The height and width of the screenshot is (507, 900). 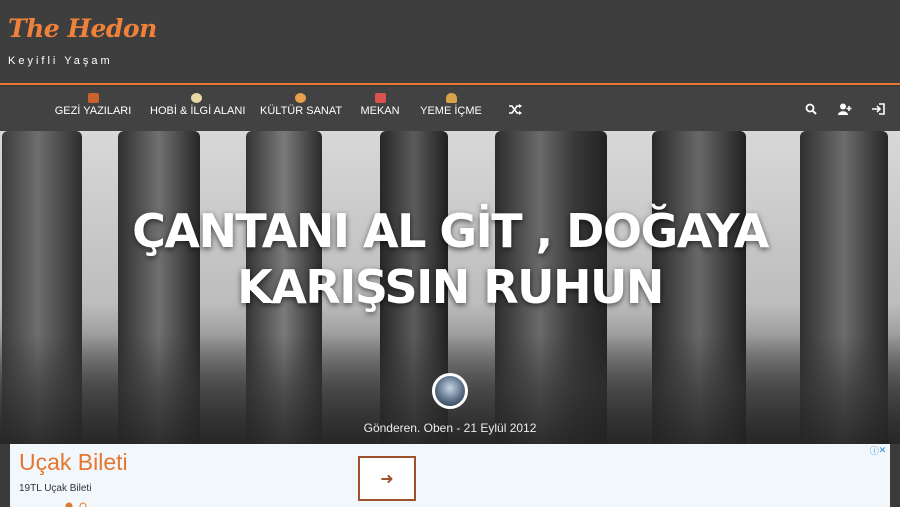 What do you see at coordinates (82, 28) in the screenshot?
I see `site-logo: The Hedon` at bounding box center [82, 28].